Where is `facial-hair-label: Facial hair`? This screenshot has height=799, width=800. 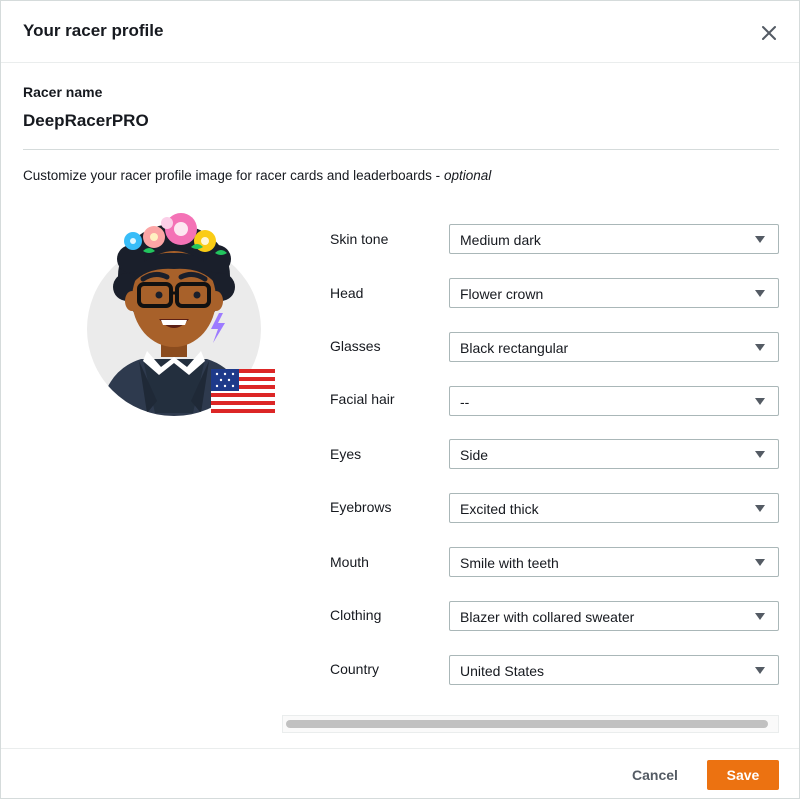
facial-hair-label: Facial hair is located at coordinates (362, 399).